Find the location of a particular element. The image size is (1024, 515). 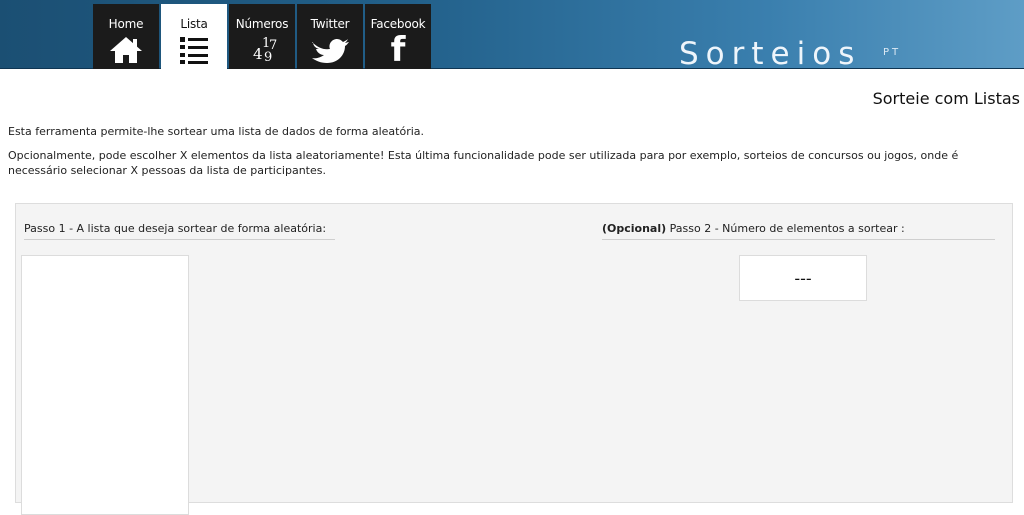

facebook-f-icon: f is located at coordinates (398, 50).